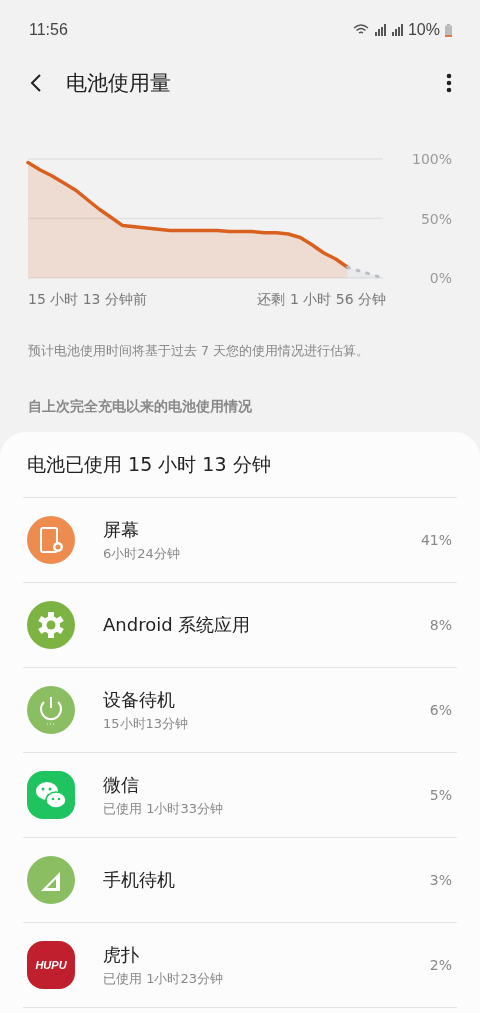 Image resolution: width=480 pixels, height=1013 pixels. Describe the element at coordinates (436, 540) in the screenshot. I see `usage-percent: 41%` at that location.